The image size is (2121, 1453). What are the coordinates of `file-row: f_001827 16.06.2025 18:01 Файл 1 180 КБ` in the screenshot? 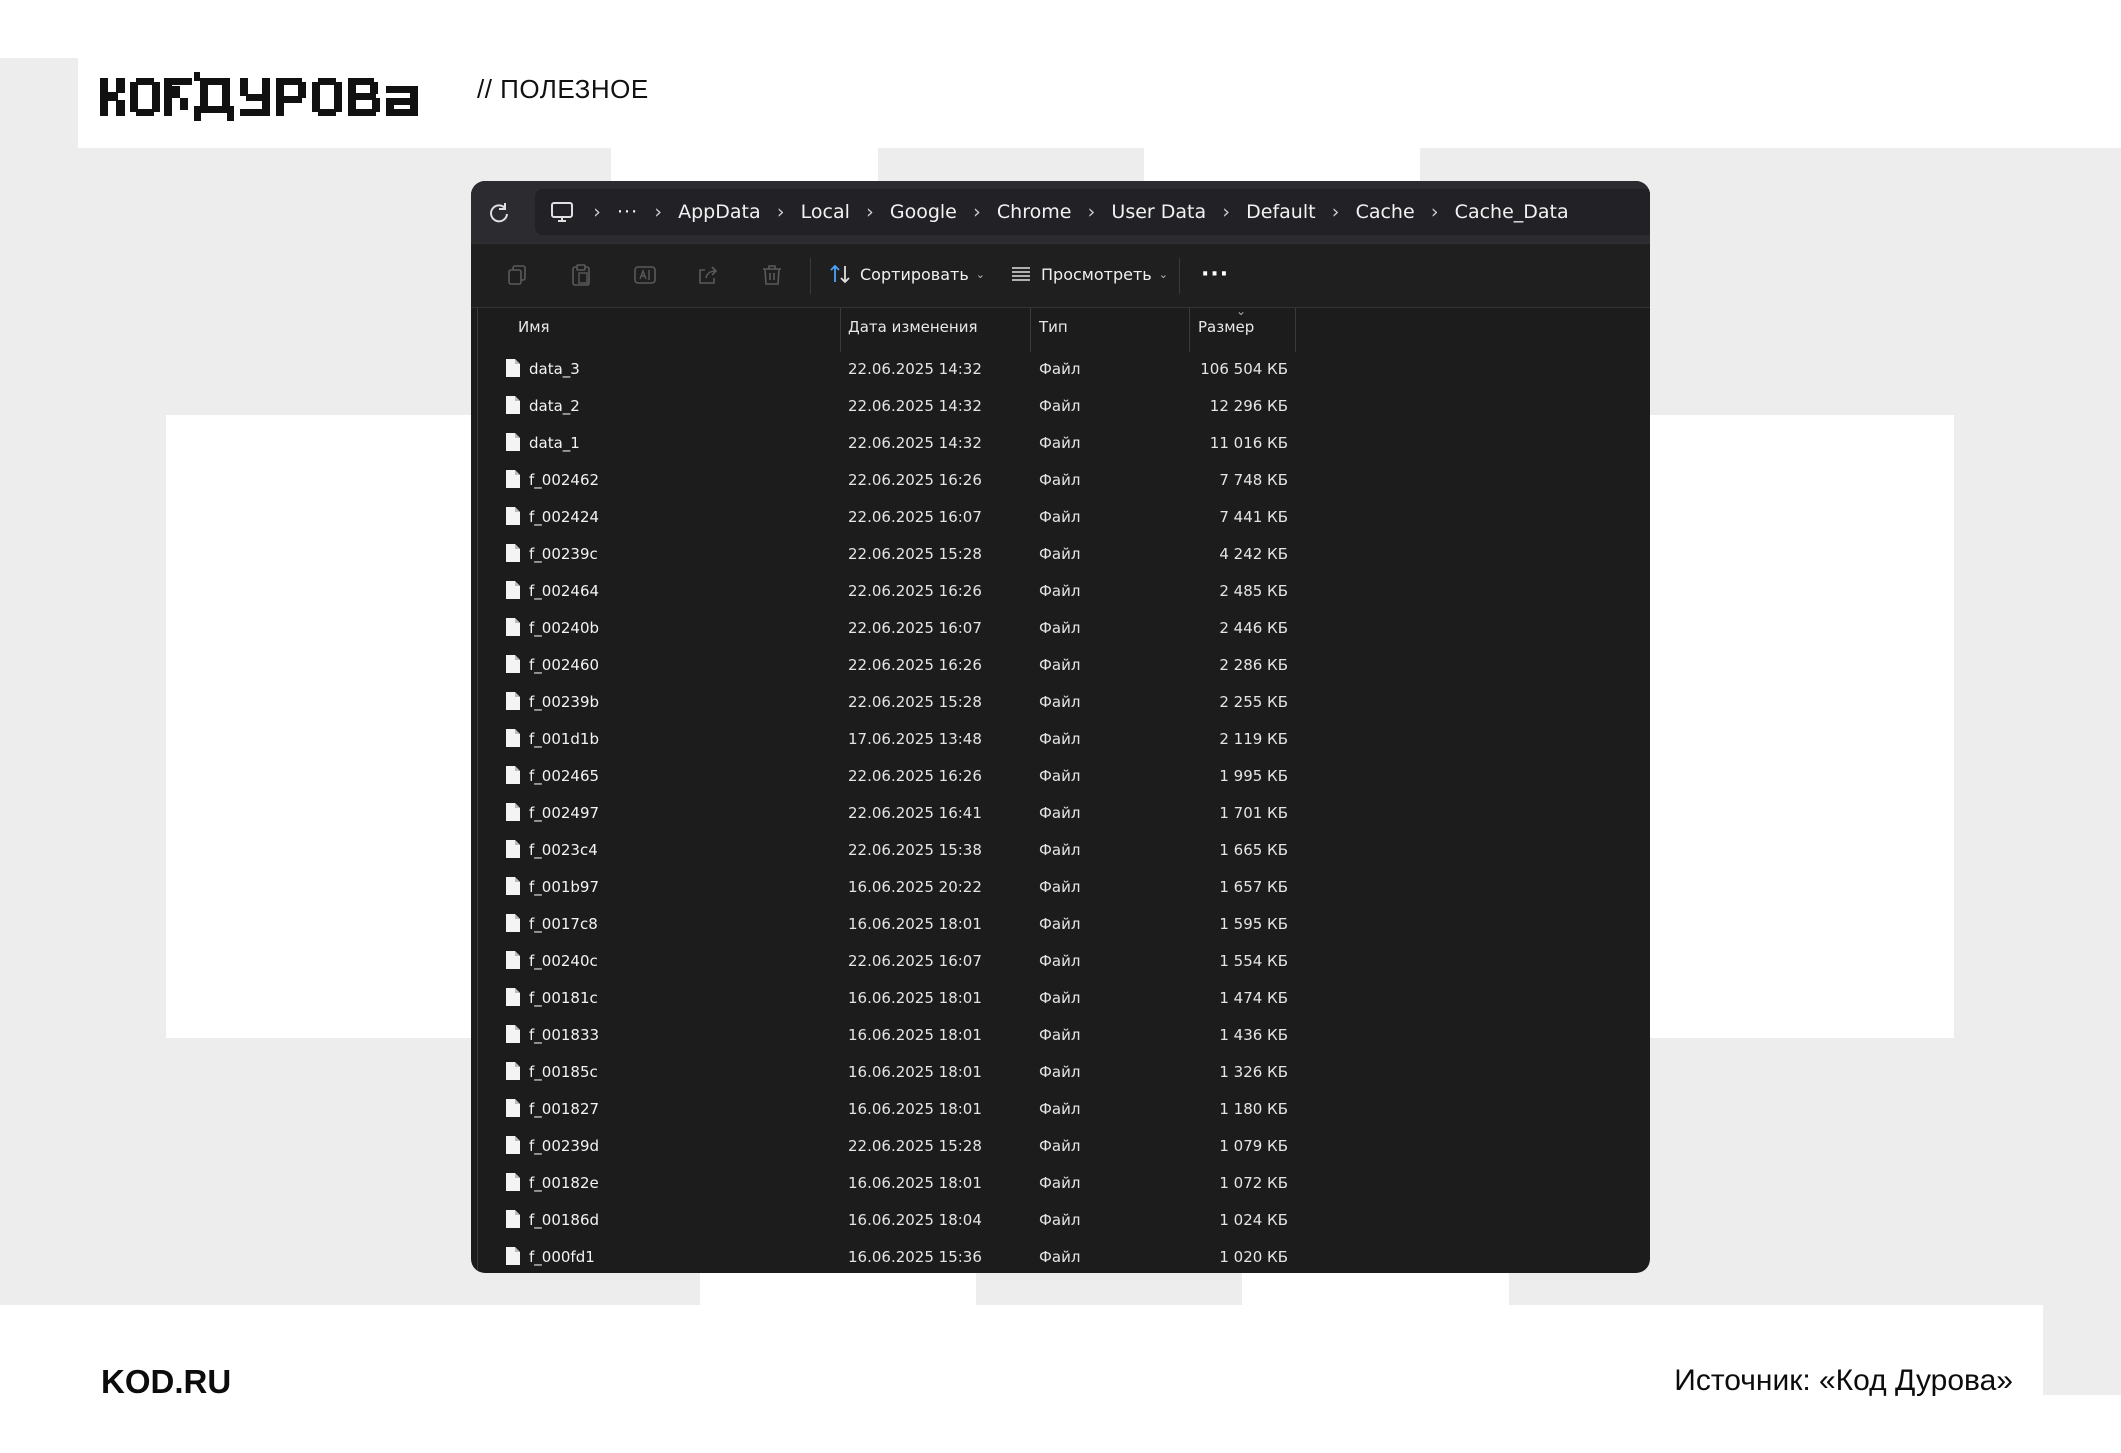 It's located at (1060, 1109).